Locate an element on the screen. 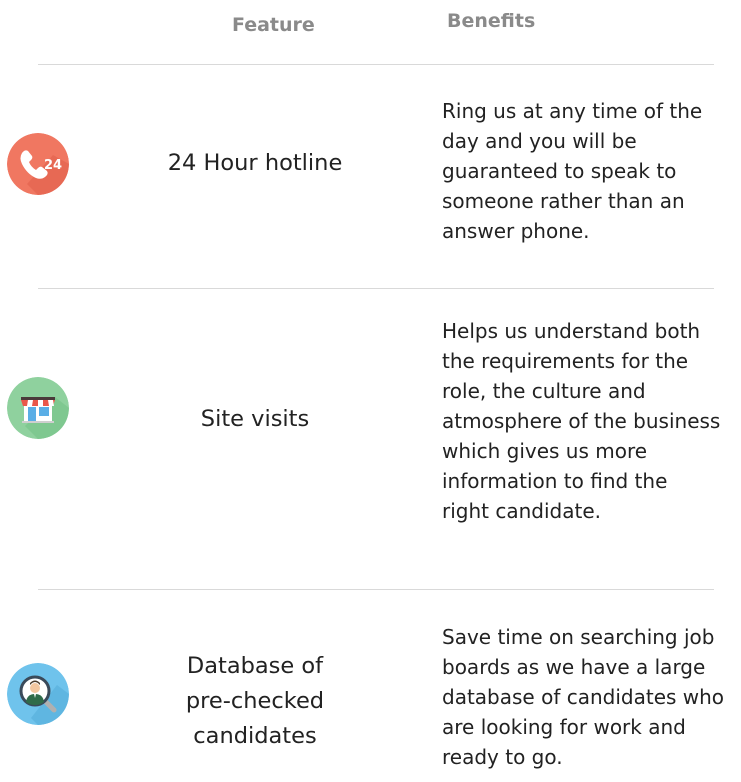 The width and height of the screenshot is (741, 782). benefit-line: role, the culture and is located at coordinates (544, 391).